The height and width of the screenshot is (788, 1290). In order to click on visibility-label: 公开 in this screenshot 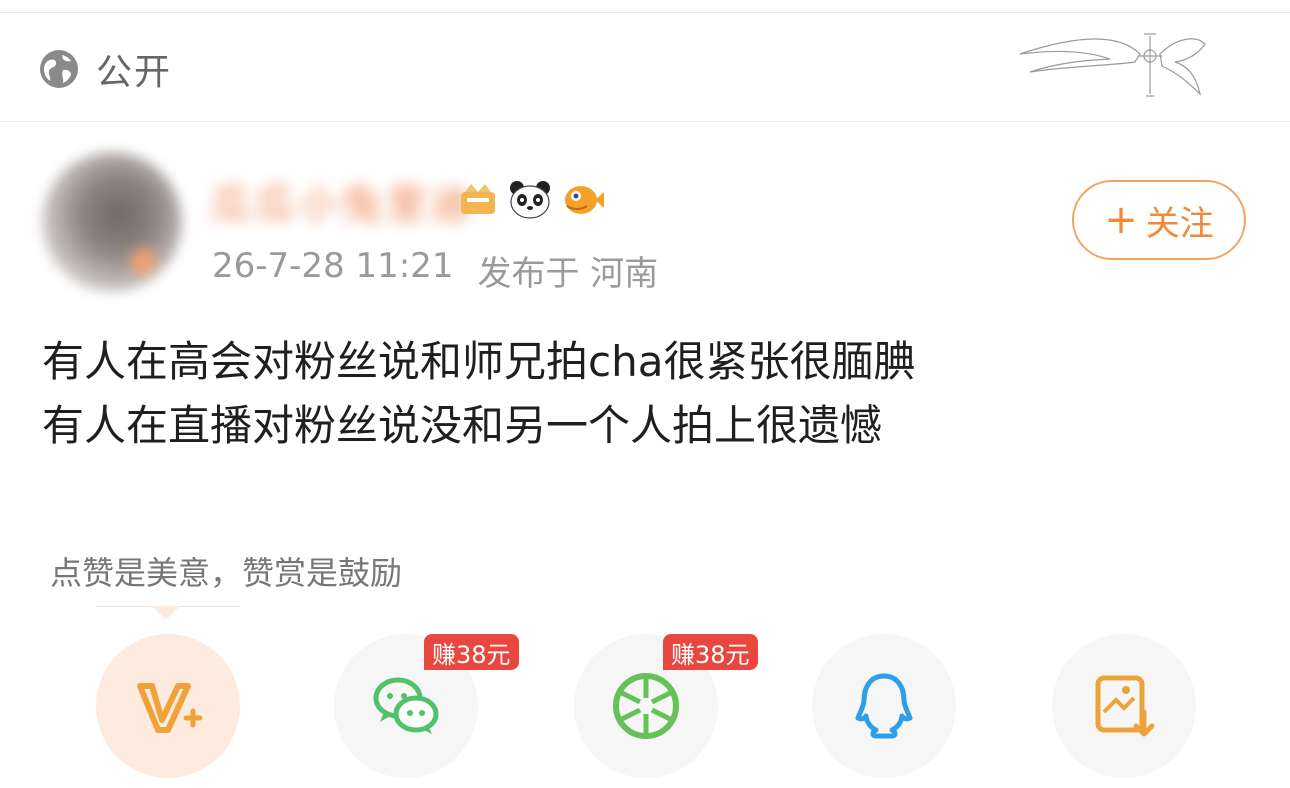, I will do `click(134, 72)`.